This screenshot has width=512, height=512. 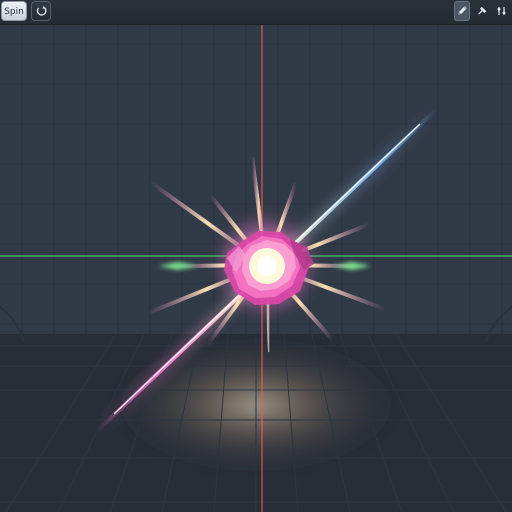 I want to click on spin-mode-label: Spin, so click(x=14, y=12).